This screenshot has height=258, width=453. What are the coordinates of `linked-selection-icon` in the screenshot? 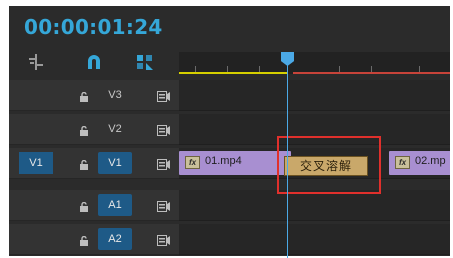 It's located at (94, 62).